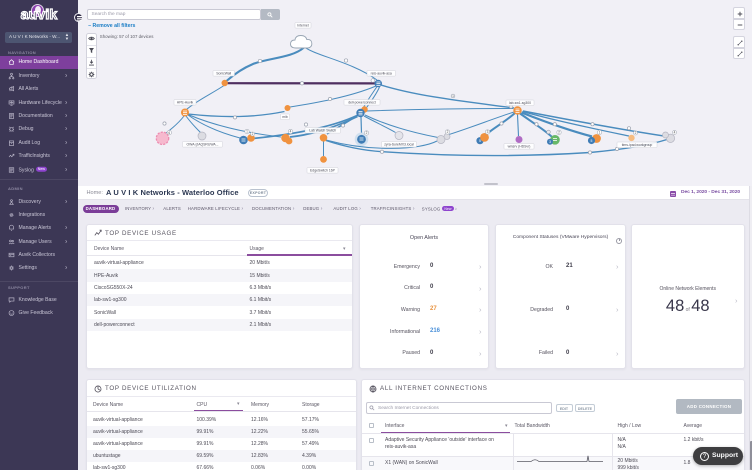 The height and width of the screenshot is (470, 752). Describe the element at coordinates (303, 26) in the screenshot. I see `svg-text: Internet` at that location.